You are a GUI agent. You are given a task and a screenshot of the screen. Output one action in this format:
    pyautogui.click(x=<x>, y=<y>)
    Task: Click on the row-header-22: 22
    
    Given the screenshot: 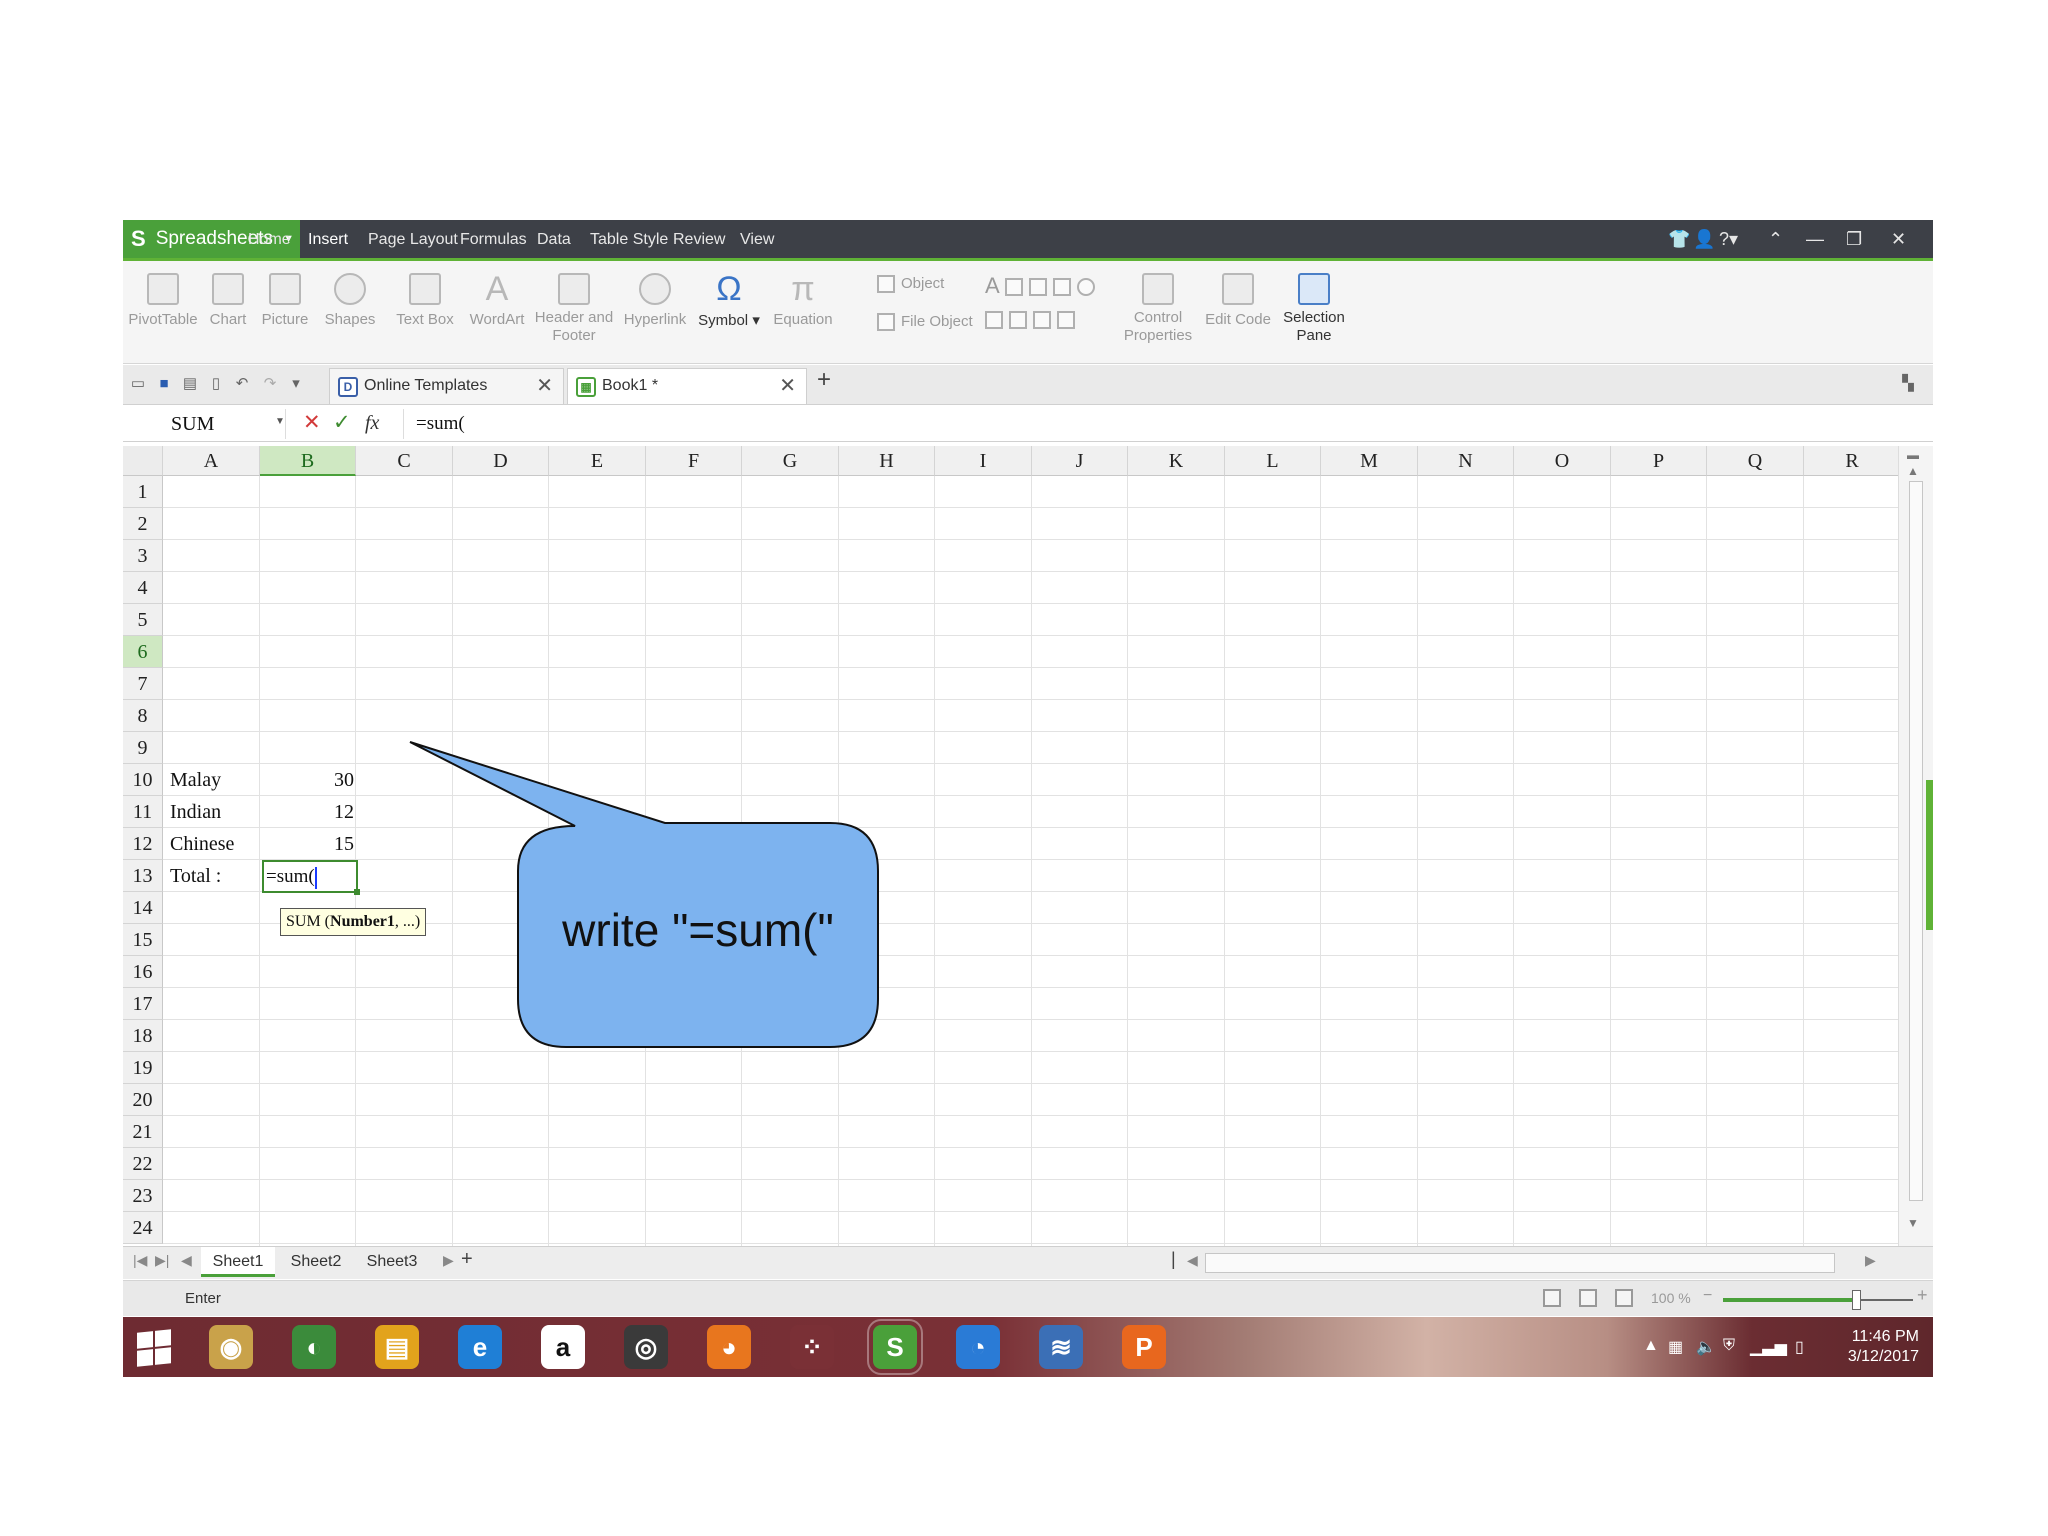 What is the action you would take?
    pyautogui.click(x=143, y=1164)
    